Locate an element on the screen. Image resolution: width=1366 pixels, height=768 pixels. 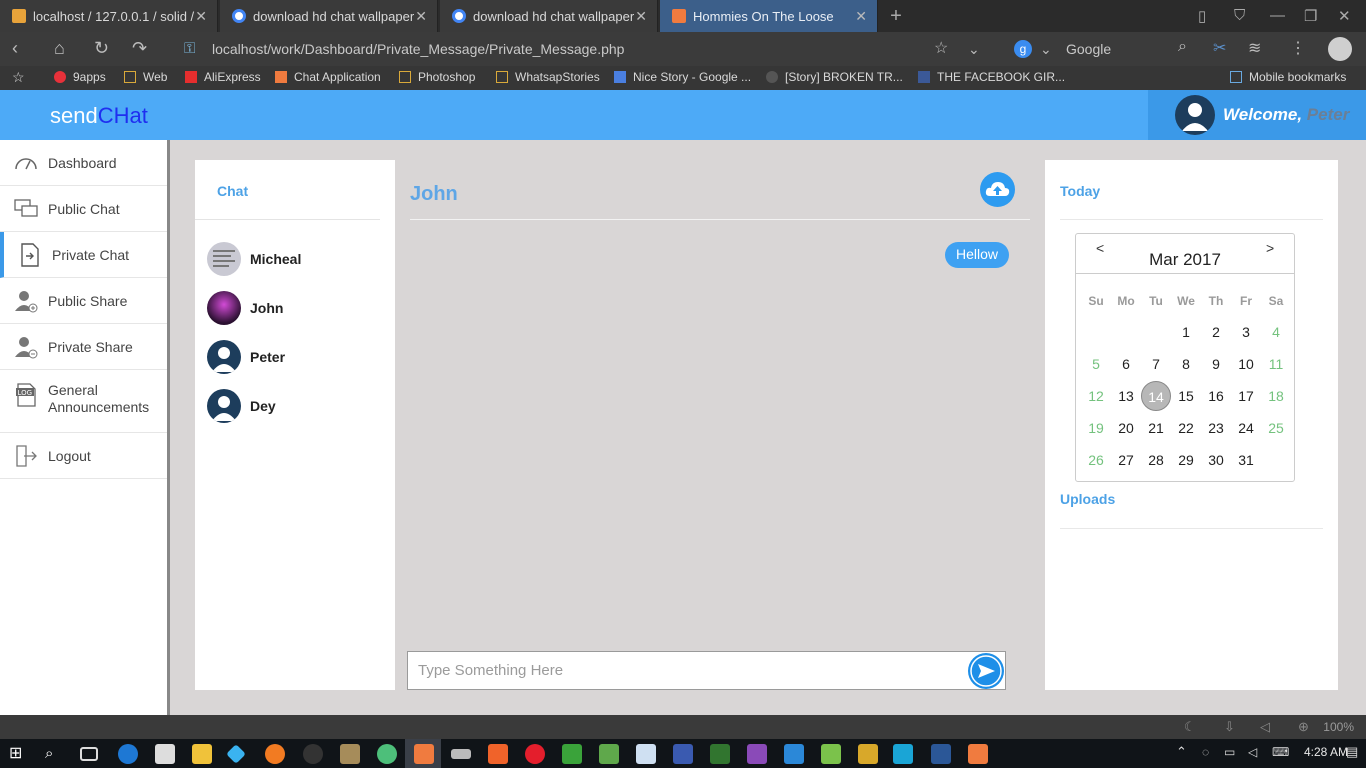
bookmark-photoshop: Photoshop is located at coordinates (437, 77).